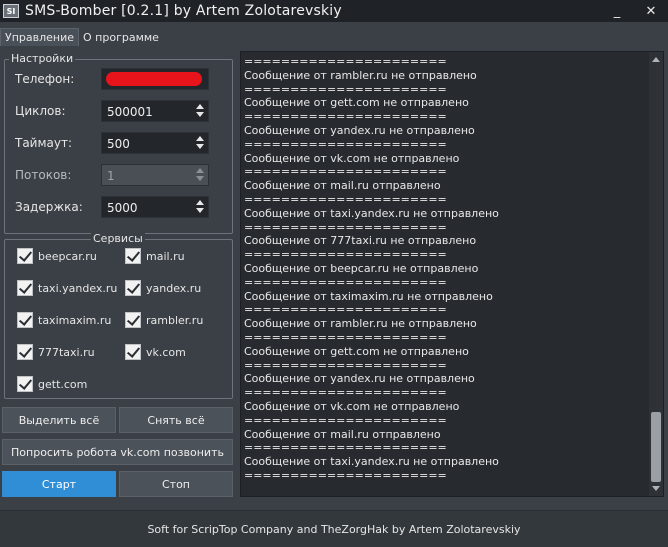  What do you see at coordinates (174, 288) in the screenshot?
I see `checkbox-label: yandex.ru` at bounding box center [174, 288].